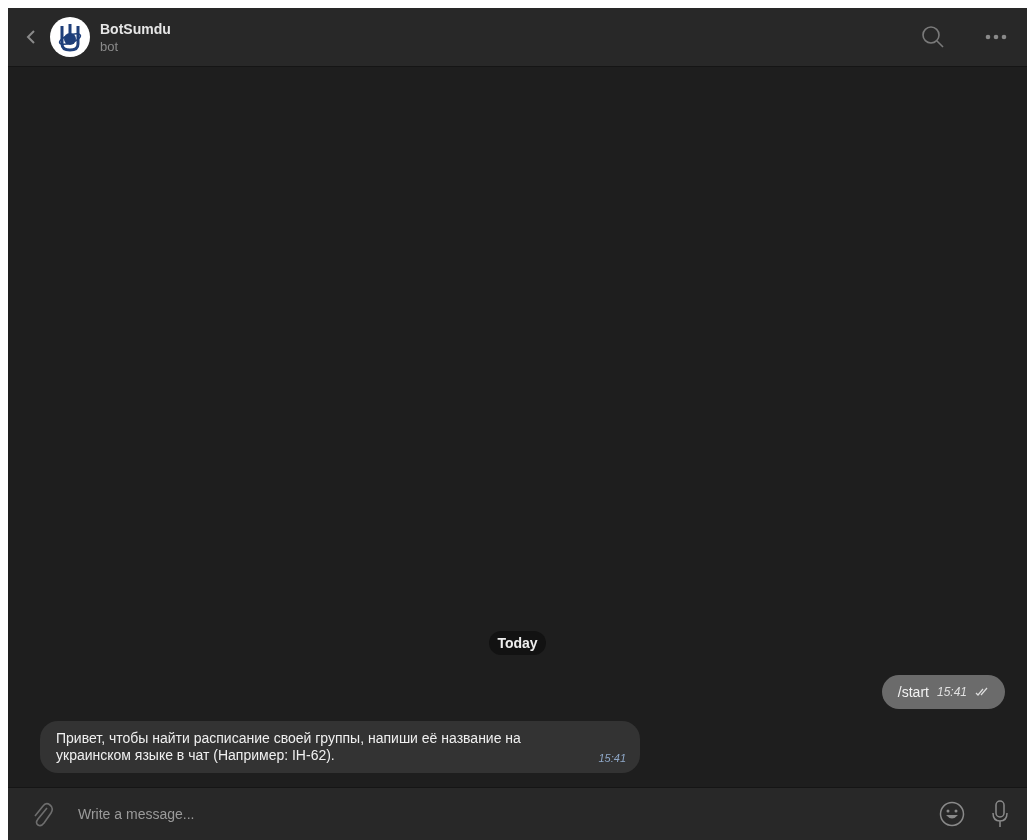  Describe the element at coordinates (913, 692) in the screenshot. I see `message-text: /start` at that location.